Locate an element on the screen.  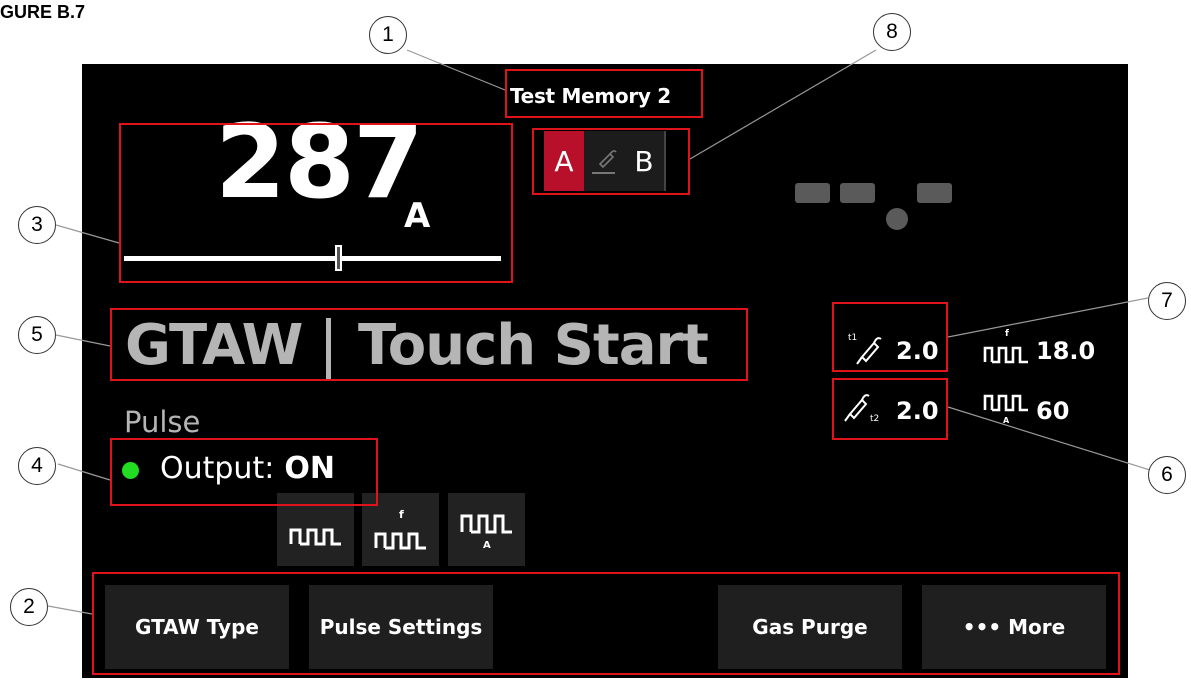
callout-3: 3 is located at coordinates (37, 225).